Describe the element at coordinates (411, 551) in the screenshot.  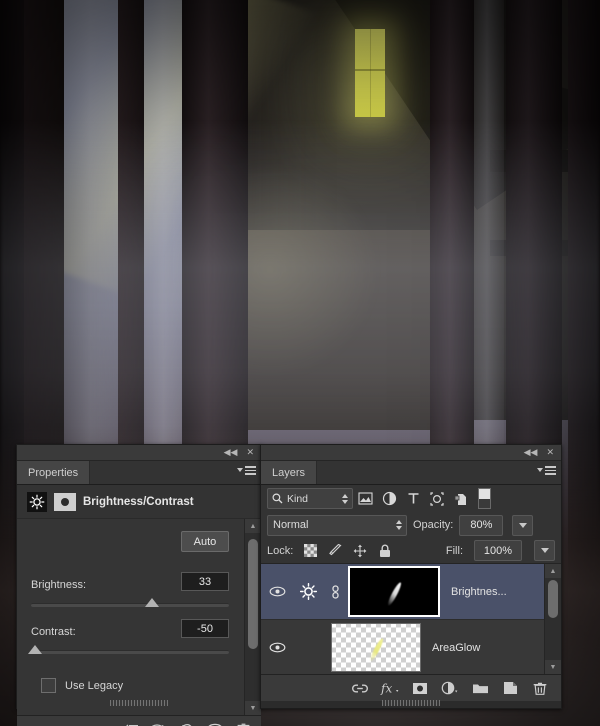
I see `lock-row: Lock: Fill: 100%` at that location.